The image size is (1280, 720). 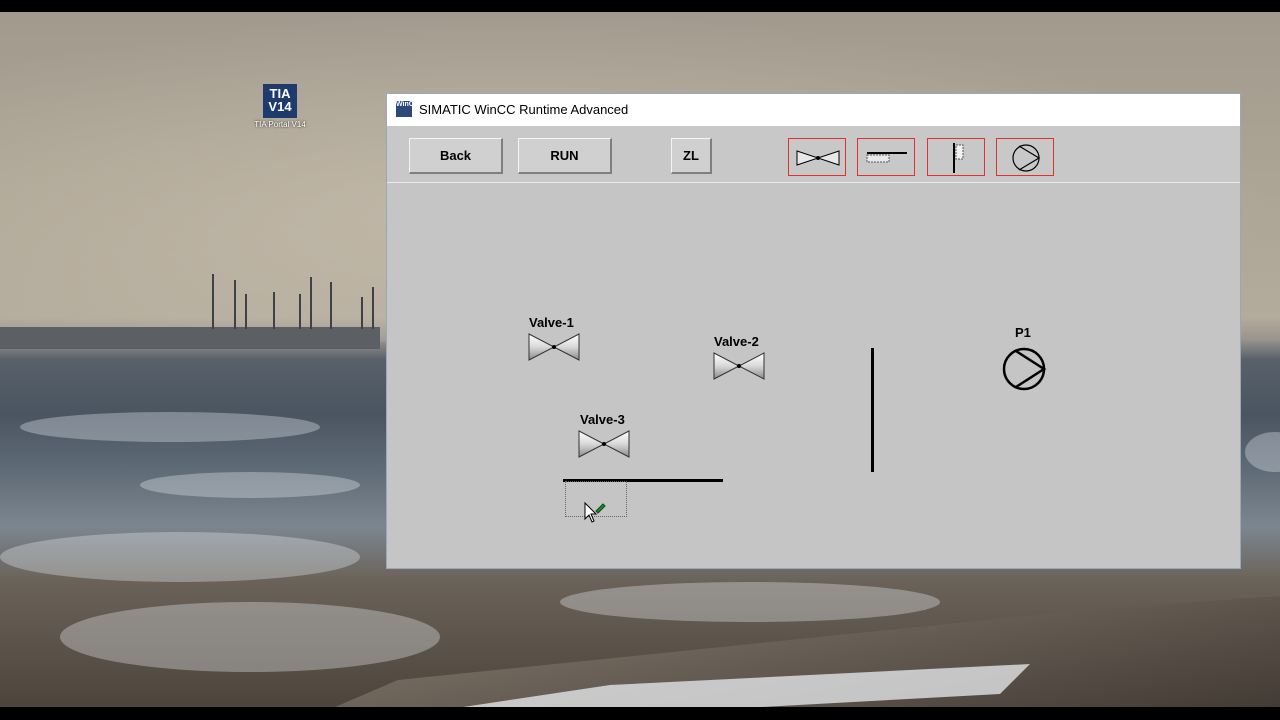 What do you see at coordinates (280, 124) in the screenshot?
I see `tia-portal-caption: TIA Portal V14` at bounding box center [280, 124].